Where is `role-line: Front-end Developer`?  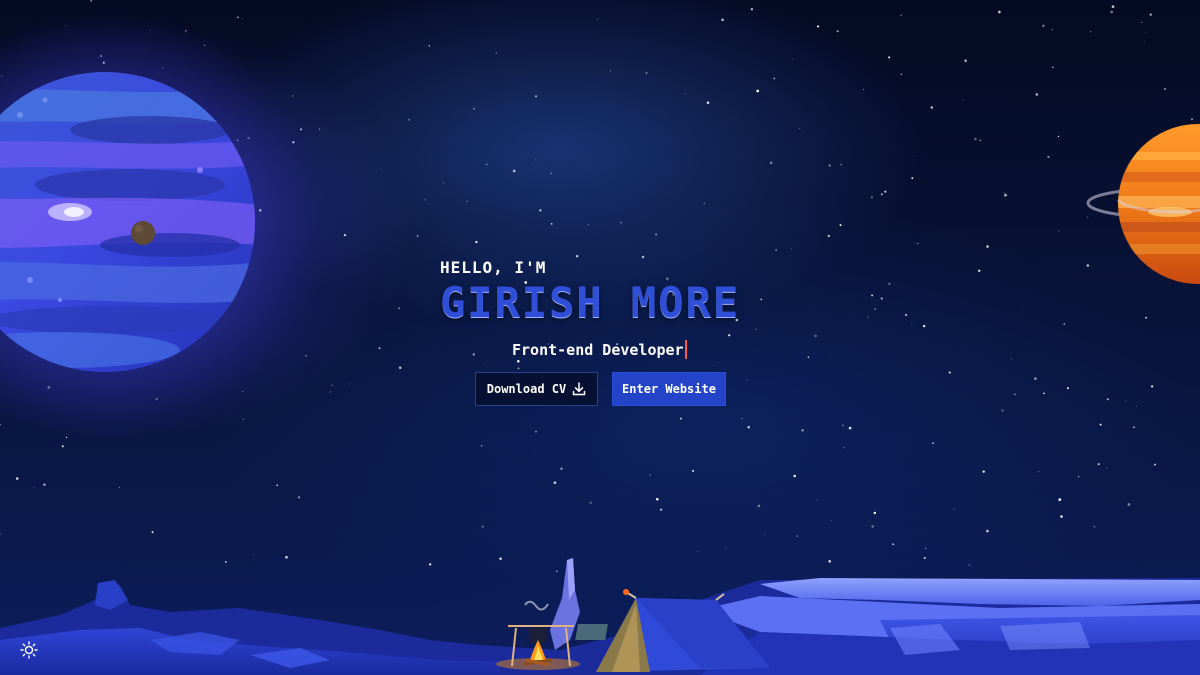 role-line: Front-end Developer is located at coordinates (599, 349).